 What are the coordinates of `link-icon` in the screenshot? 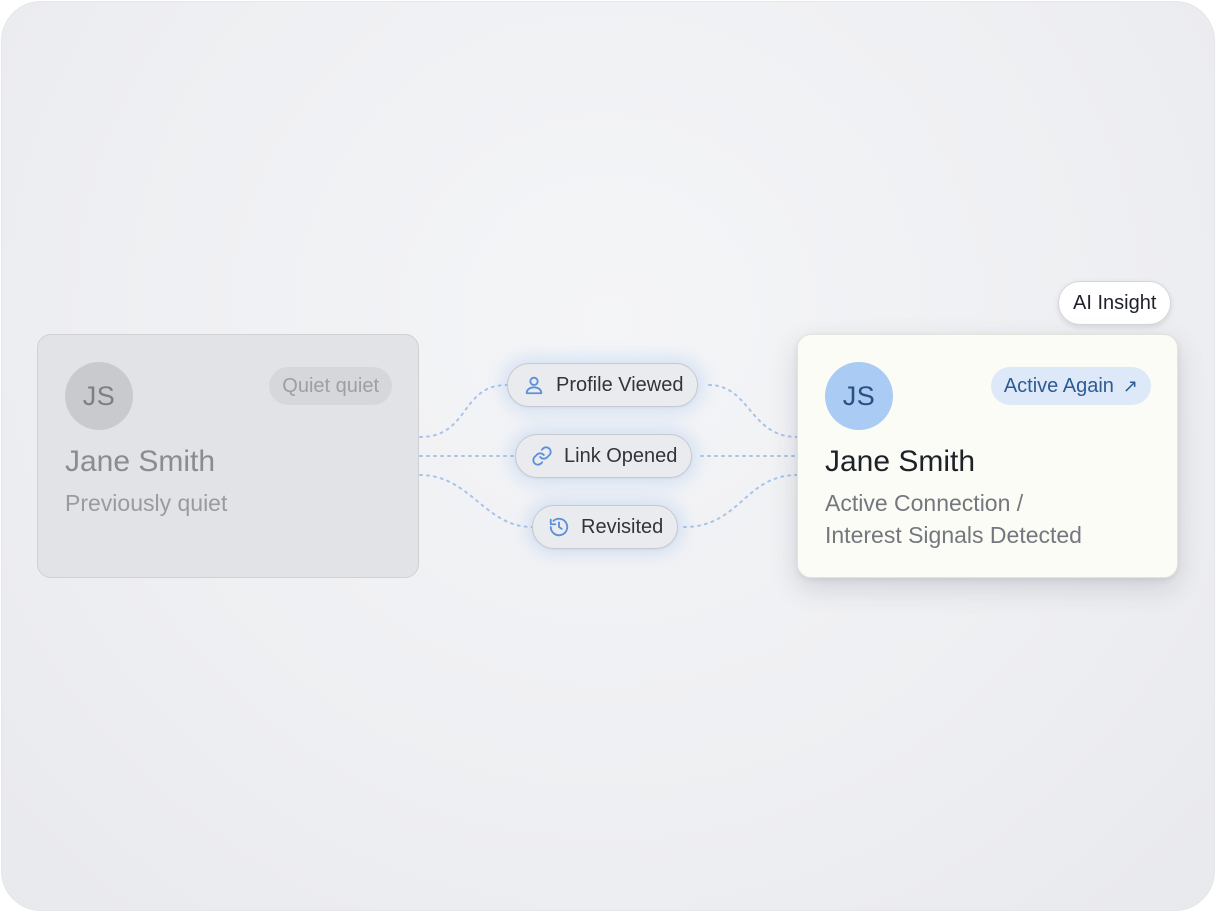 It's located at (542, 456).